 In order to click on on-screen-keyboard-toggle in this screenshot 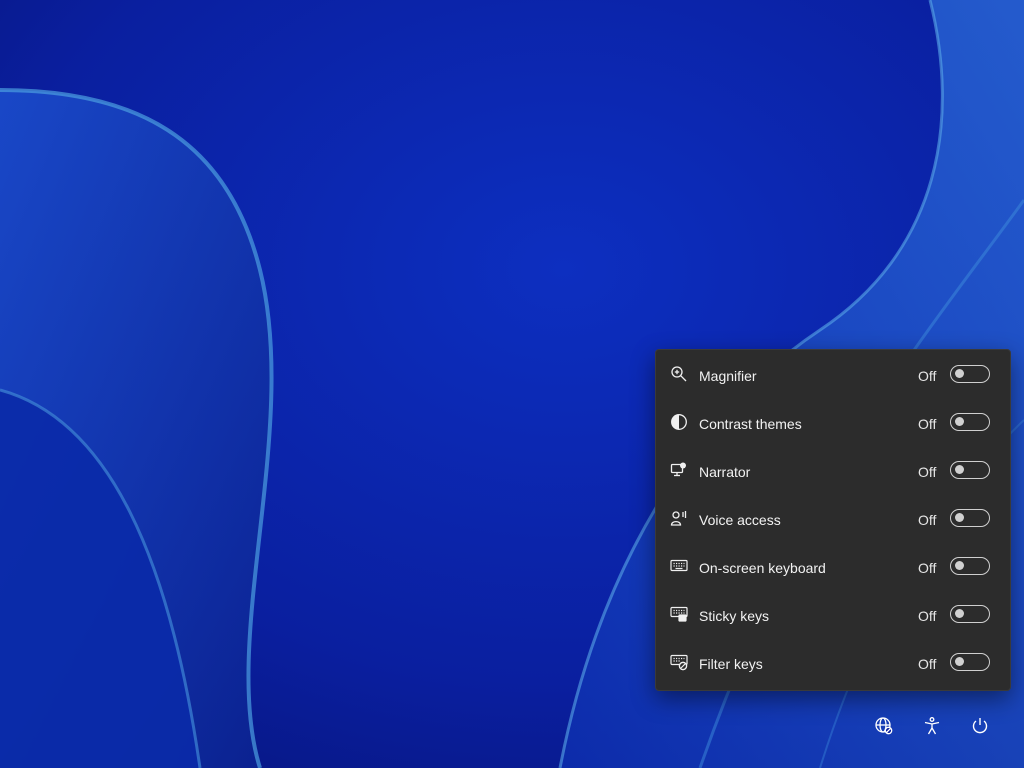, I will do `click(970, 566)`.